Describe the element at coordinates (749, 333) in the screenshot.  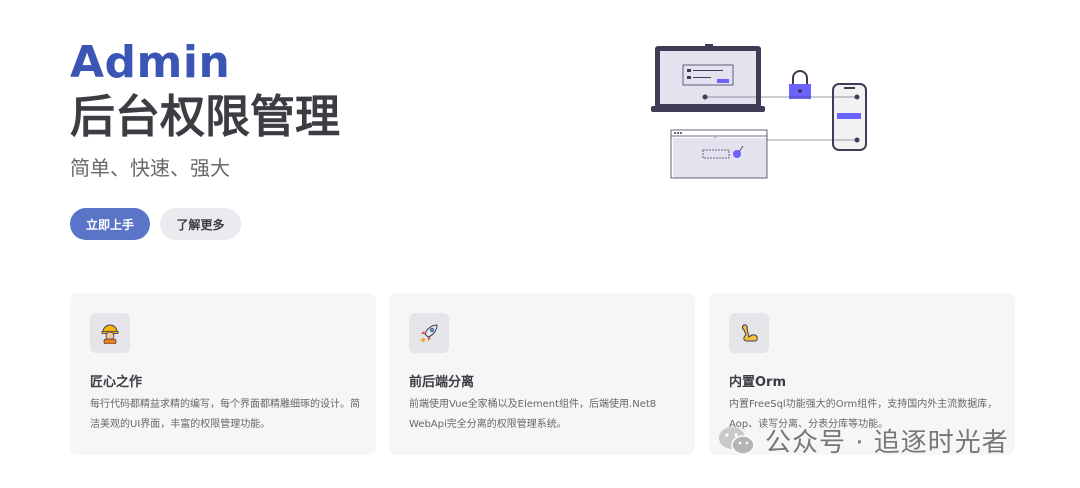
I see `flexed-biceps-icon` at that location.